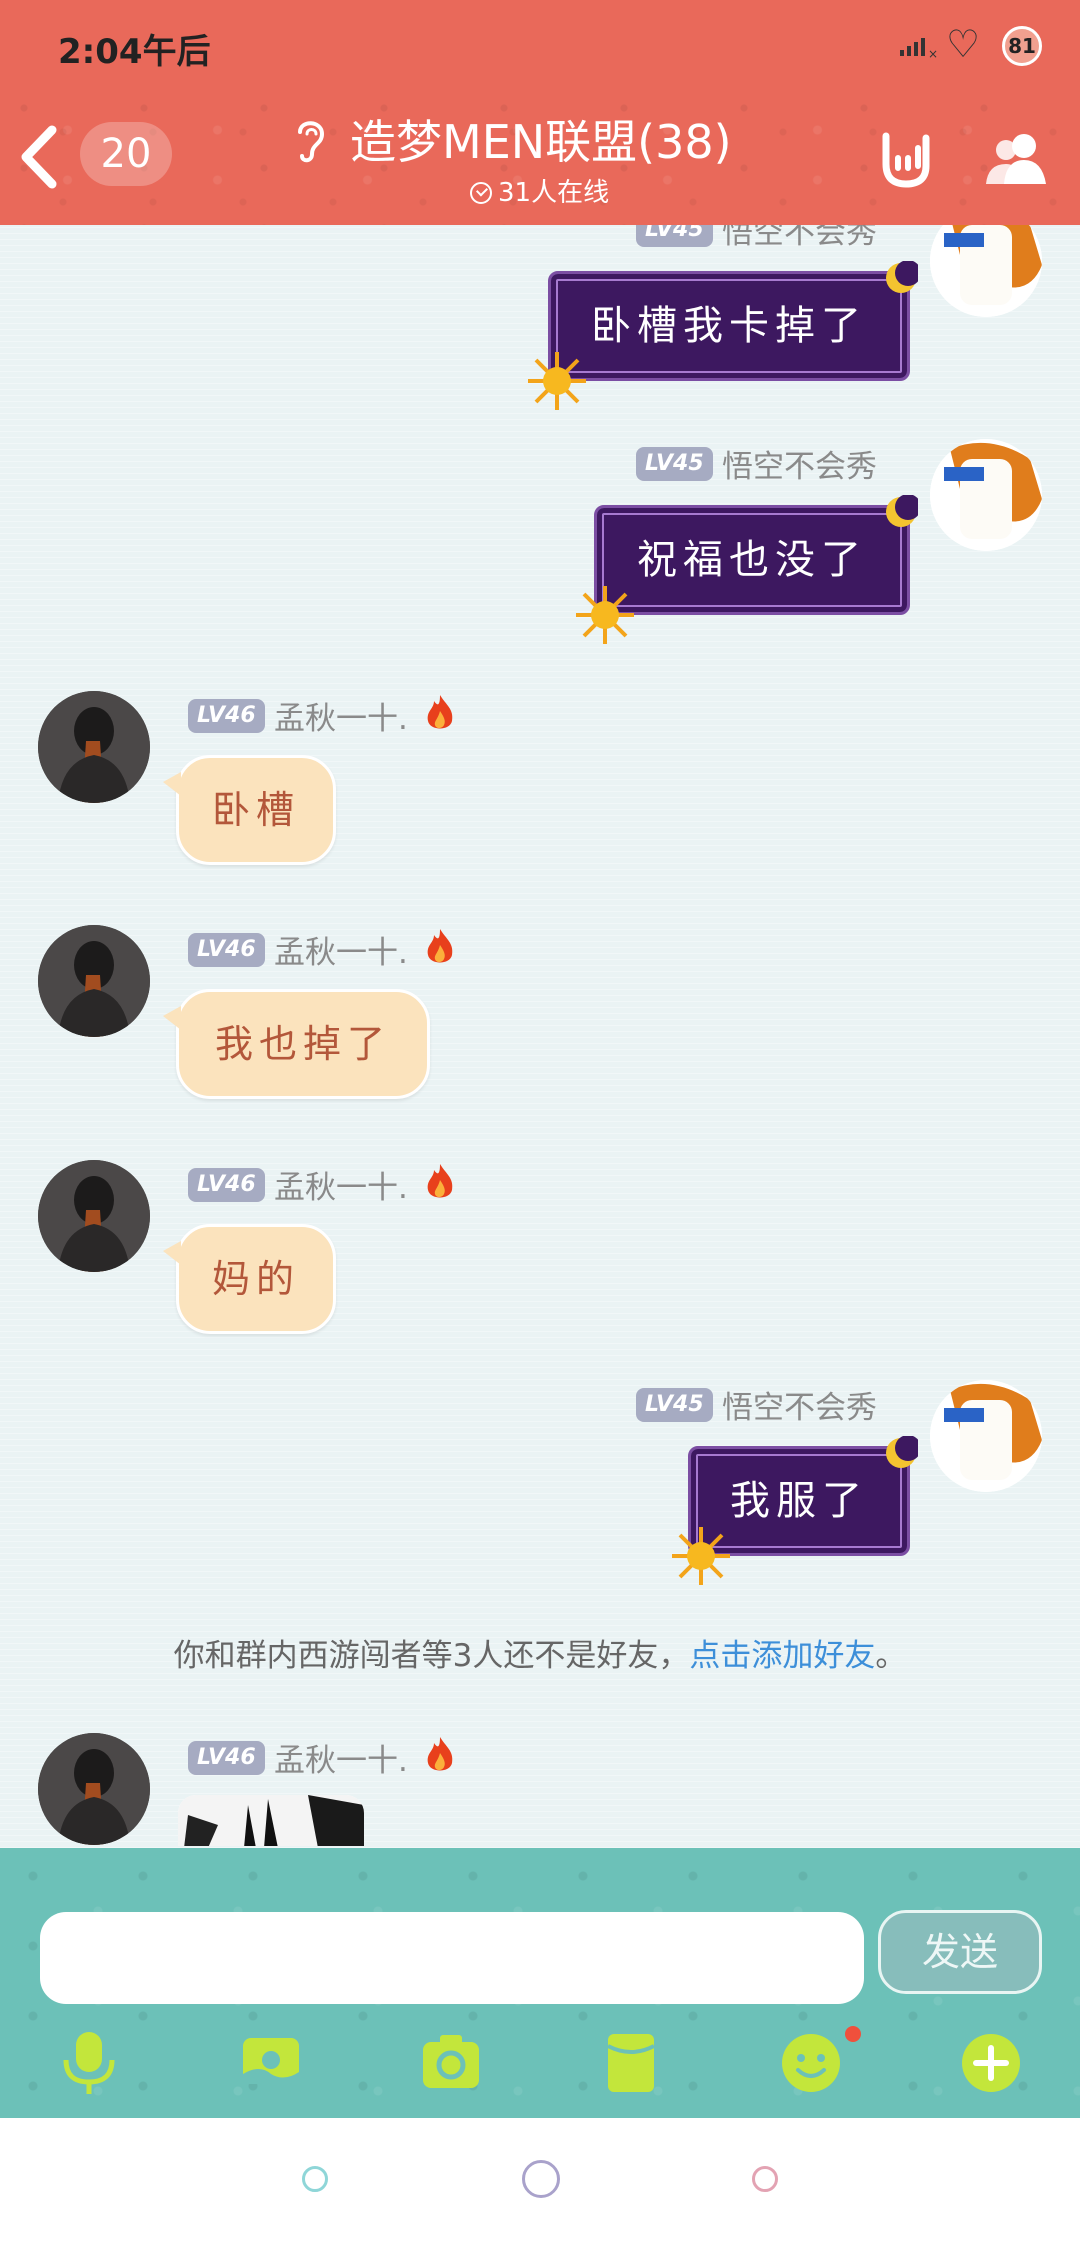 The height and width of the screenshot is (2248, 1080). Describe the element at coordinates (296, 1044) in the screenshot. I see `message-bubble: 我也掉了` at that location.